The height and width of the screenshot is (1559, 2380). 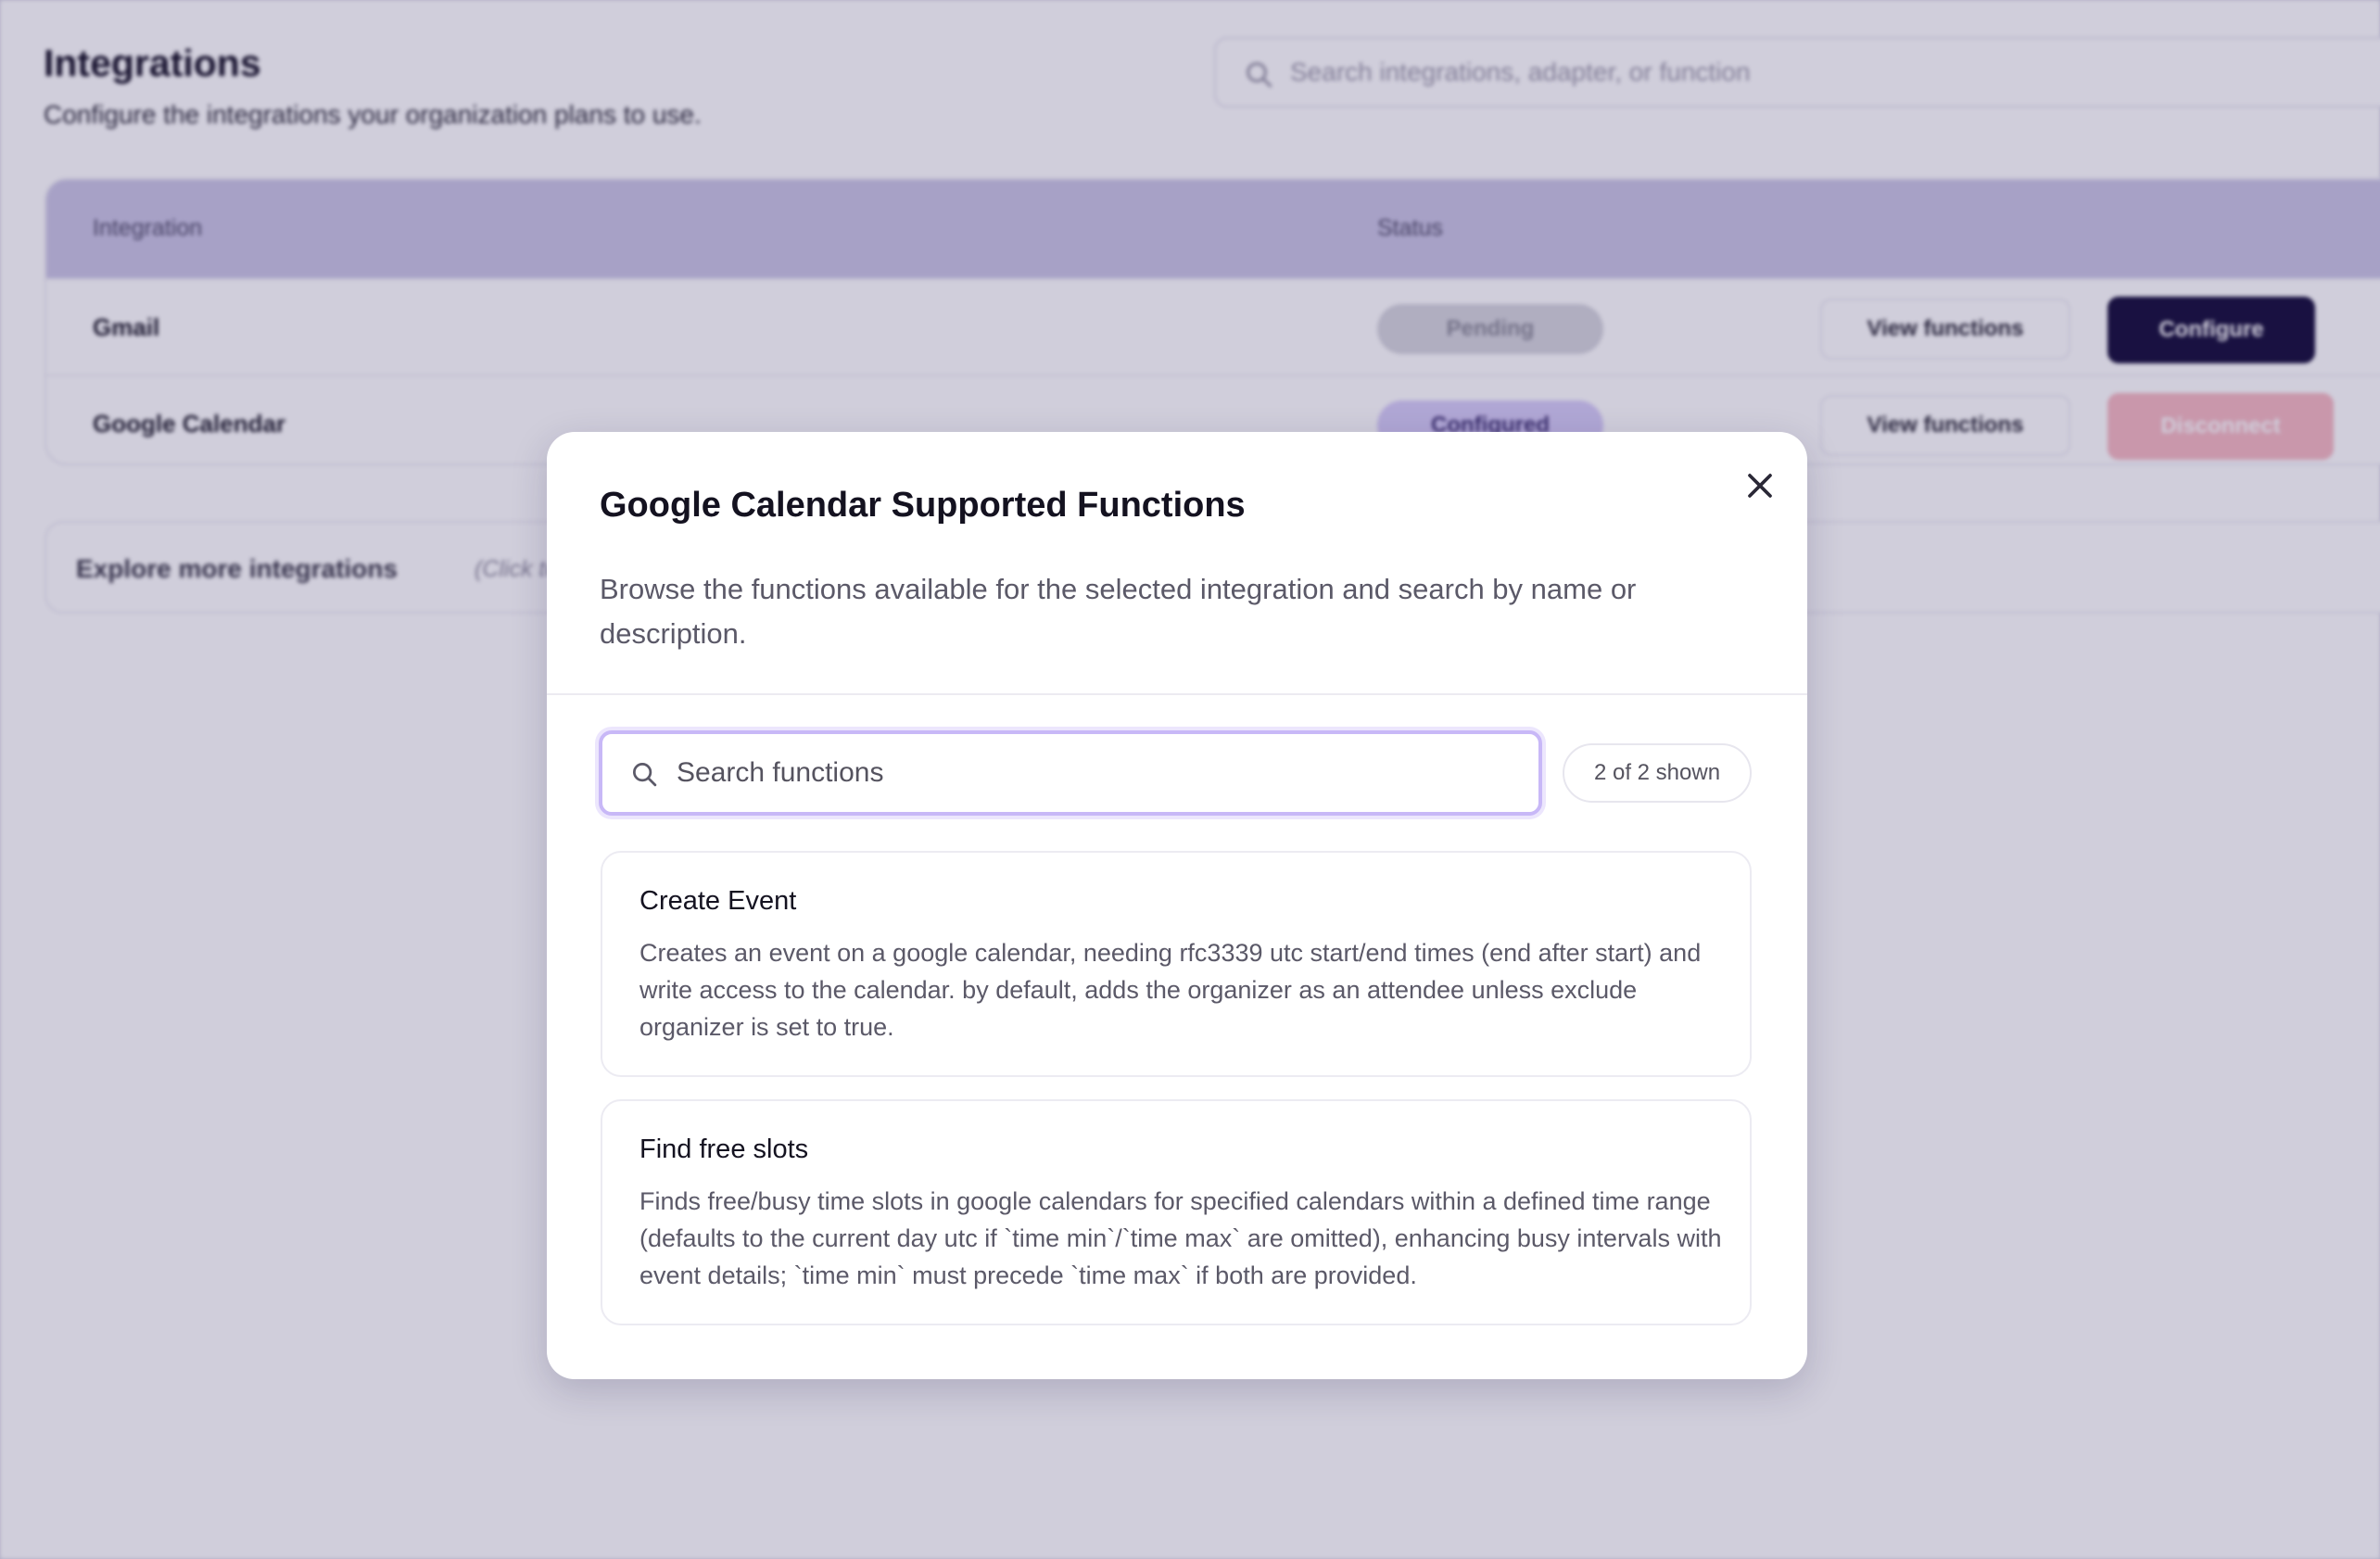 I want to click on function-name: Find free slots, so click(x=724, y=1149).